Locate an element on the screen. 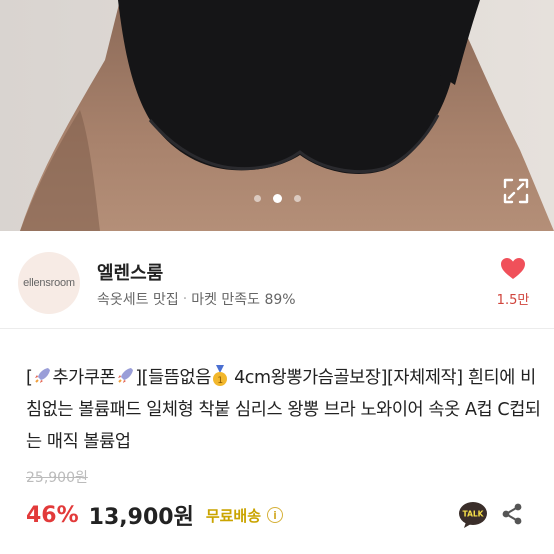 This screenshot has height=554, width=554. pagination-dot-active is located at coordinates (277, 198).